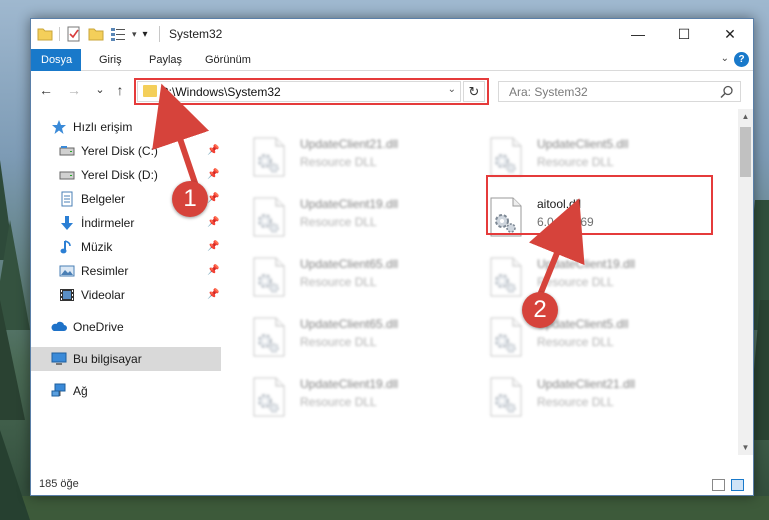 This screenshot has height=520, width=769. I want to click on forward-button: →, so click(74, 90).